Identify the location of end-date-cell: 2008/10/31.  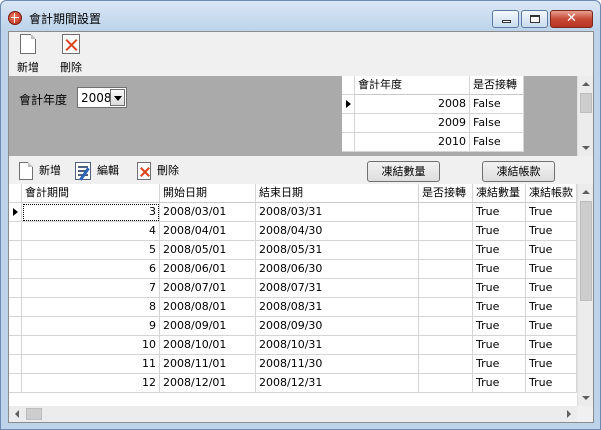
(337, 345).